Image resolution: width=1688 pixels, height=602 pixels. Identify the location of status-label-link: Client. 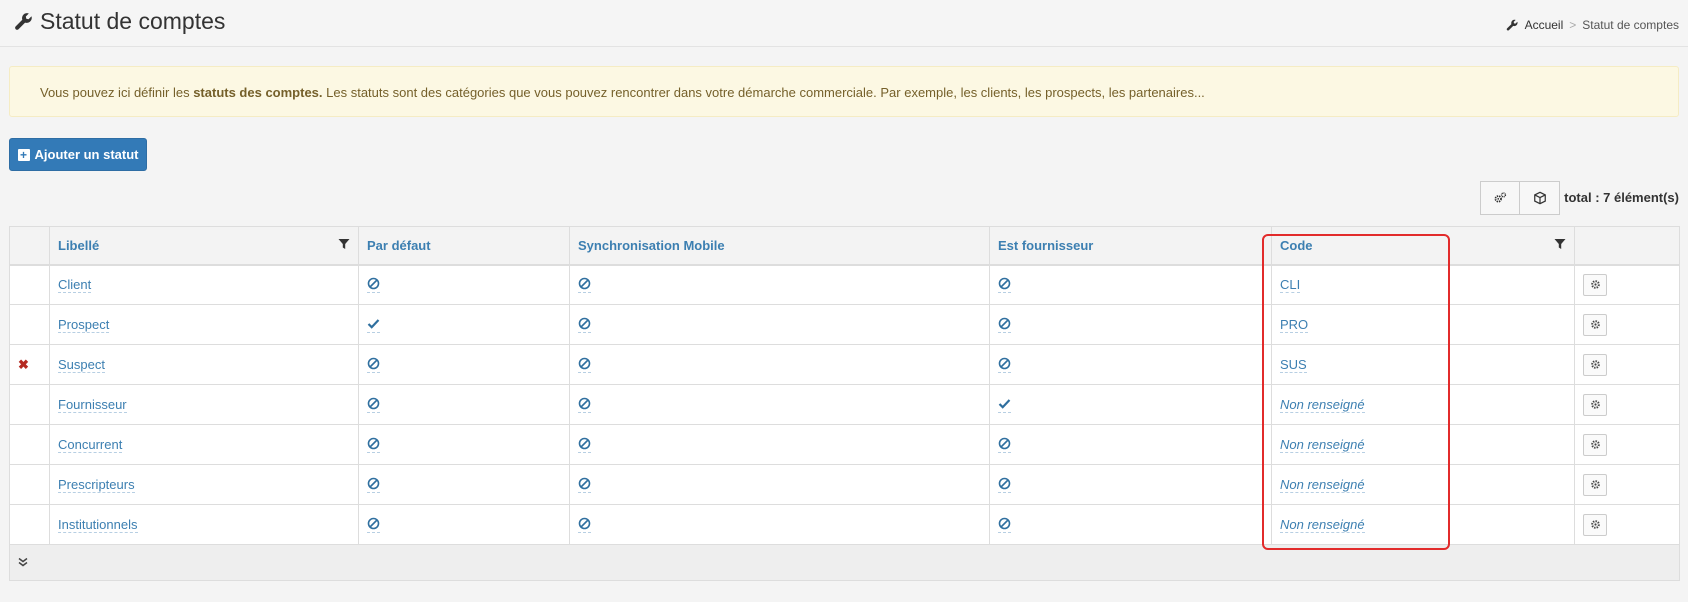
(75, 285).